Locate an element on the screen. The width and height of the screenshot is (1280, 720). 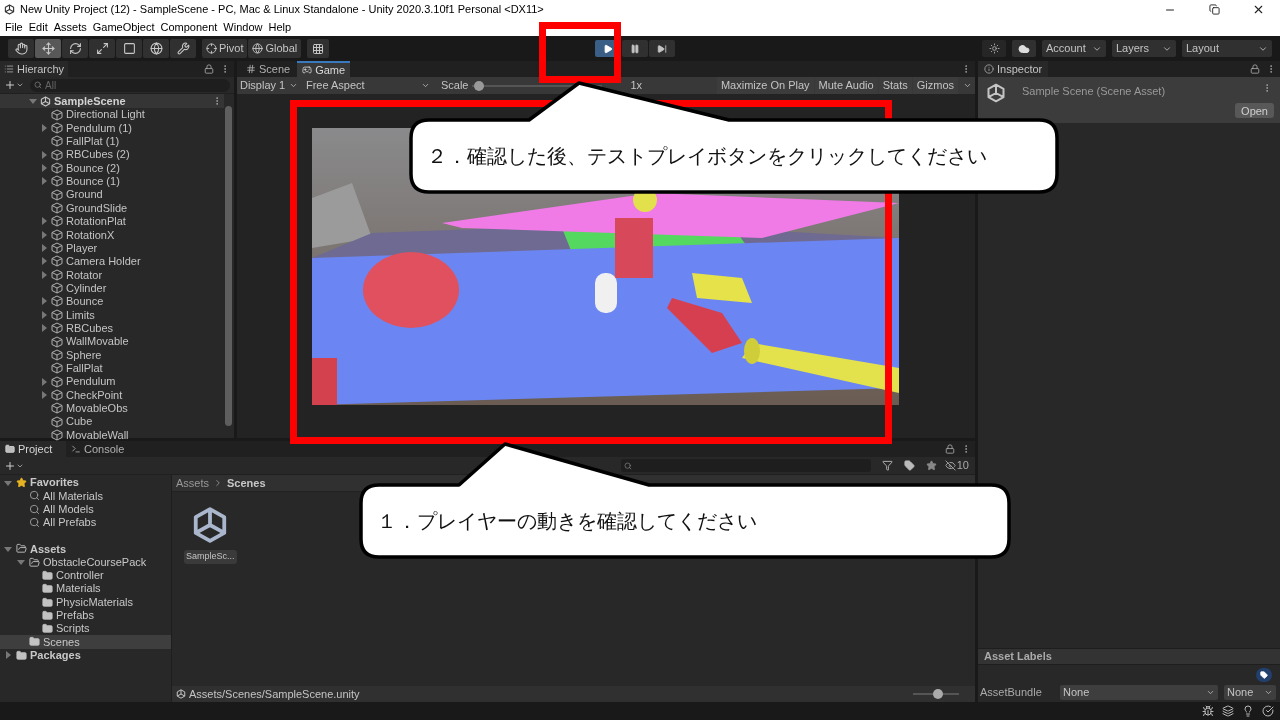
zoom-slider-thumb is located at coordinates (938, 694).